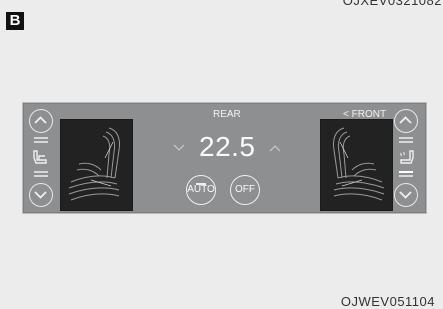  Describe the element at coordinates (201, 184) in the screenshot. I see `auto-indicator` at that location.